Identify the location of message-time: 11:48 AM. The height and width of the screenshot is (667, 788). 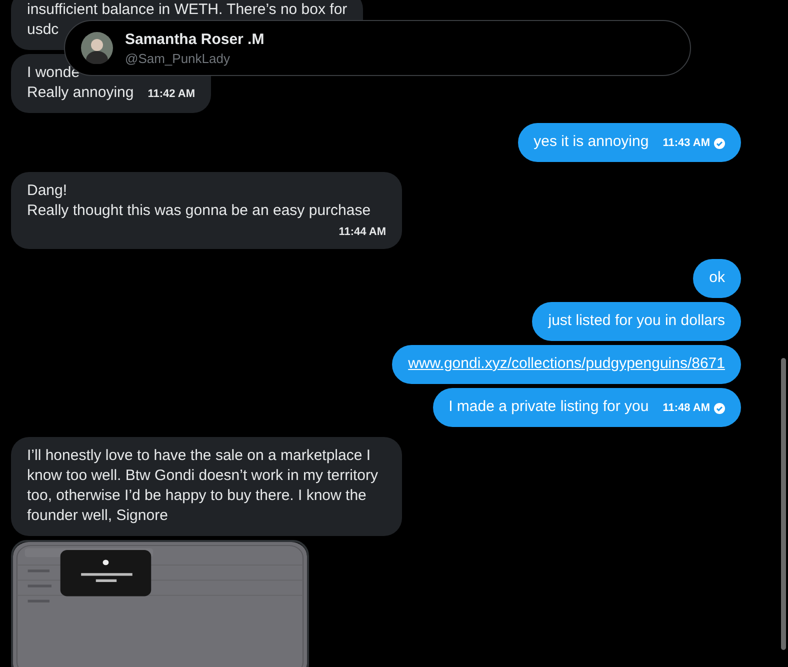
(686, 408).